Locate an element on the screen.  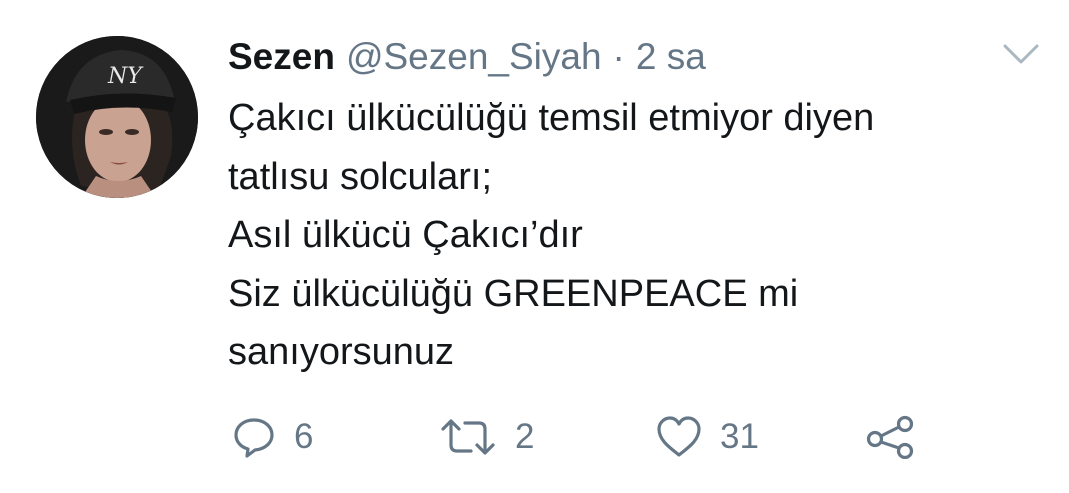
tweet-text-line: Siz ülkücülüğü GREENPEACE mi is located at coordinates (513, 293).